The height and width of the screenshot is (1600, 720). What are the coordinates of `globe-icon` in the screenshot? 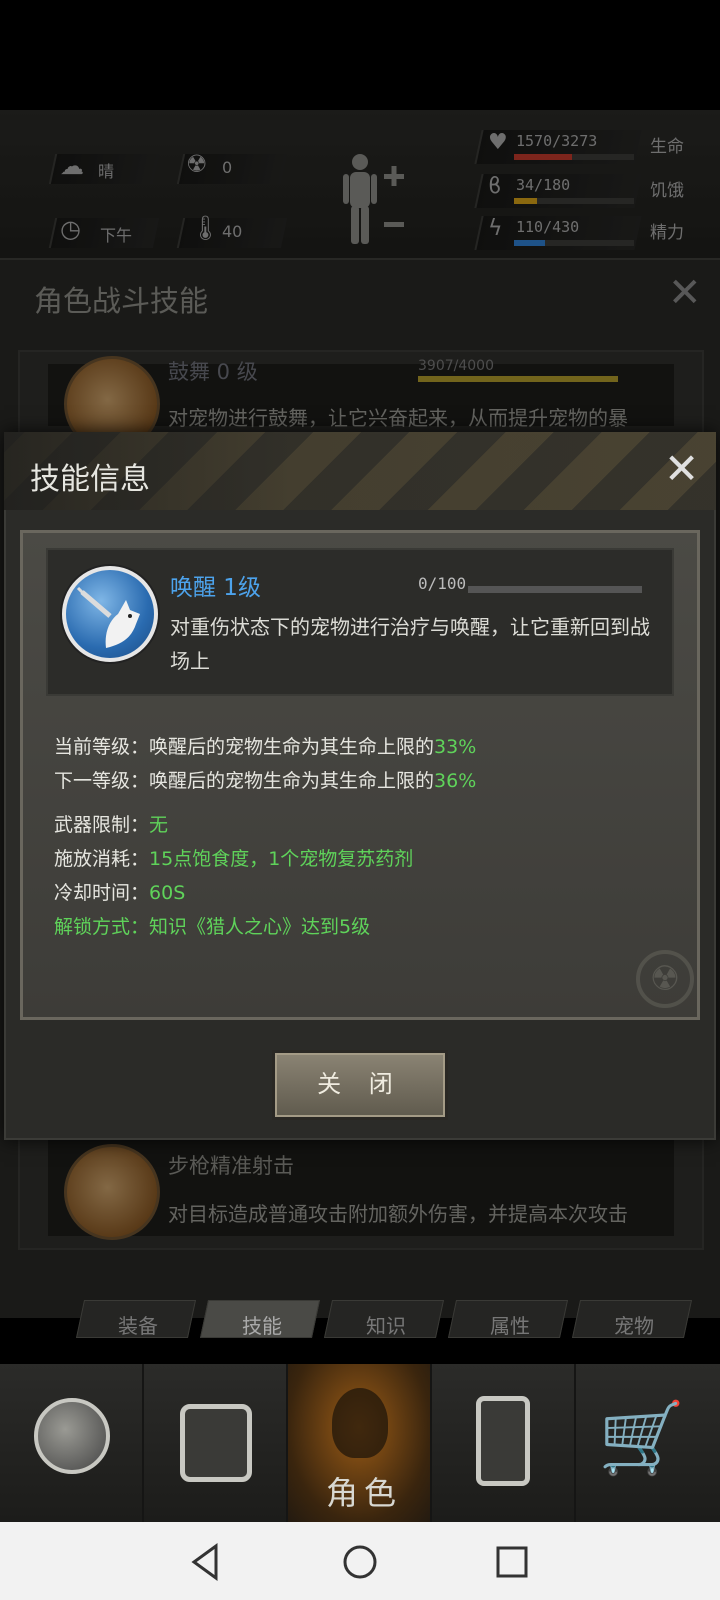 It's located at (72, 1436).